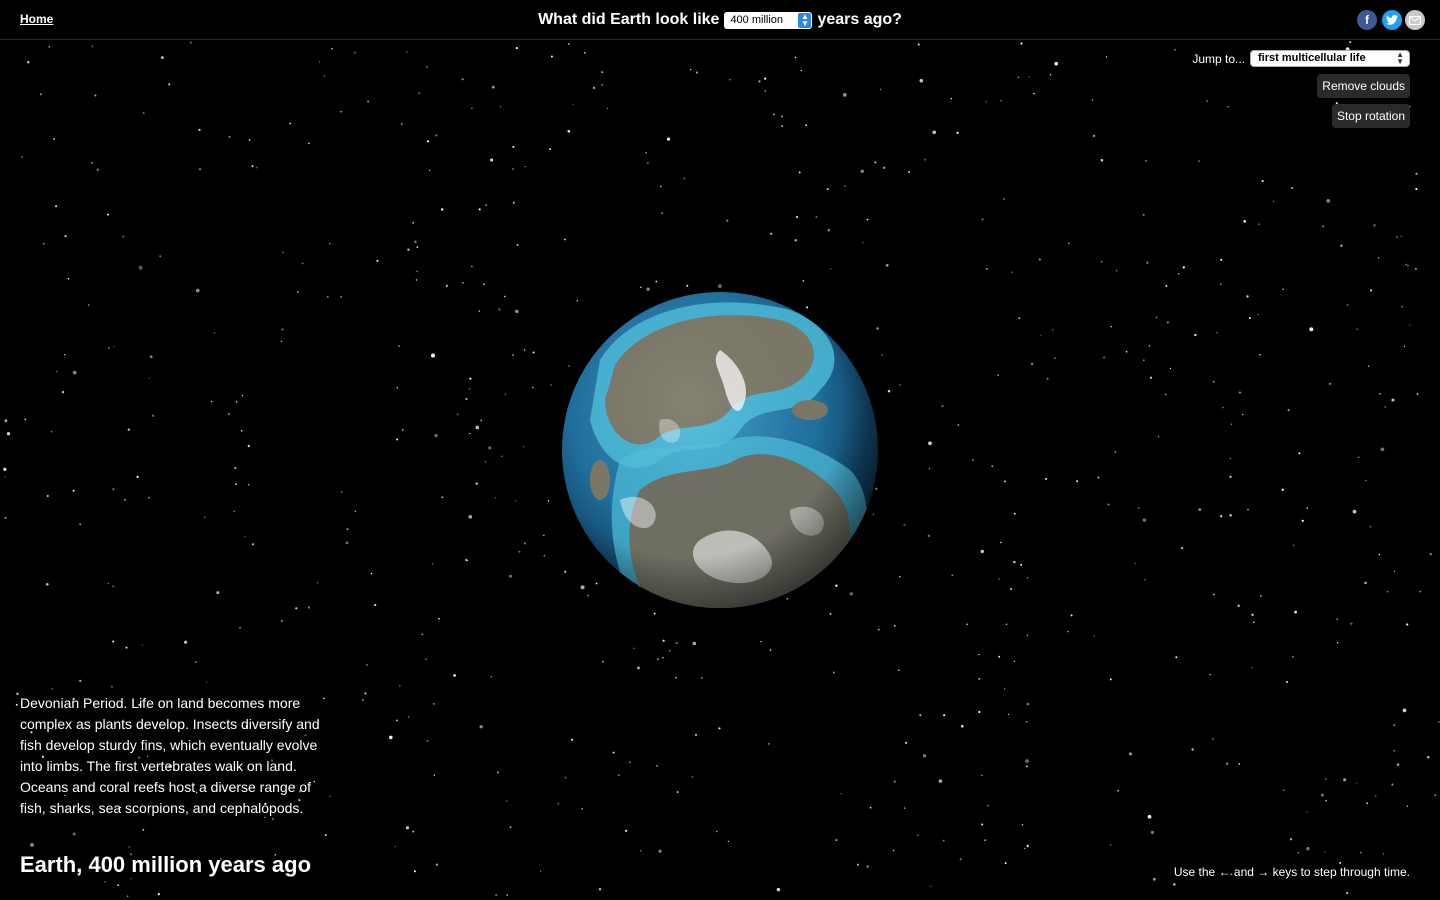 The height and width of the screenshot is (900, 1440). Describe the element at coordinates (1392, 20) in the screenshot. I see `twitter-icon` at that location.